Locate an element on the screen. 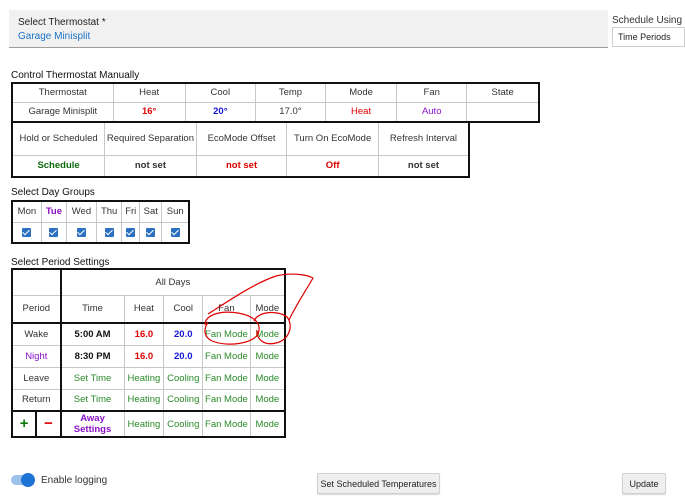  period-return: Return is located at coordinates (36, 400).